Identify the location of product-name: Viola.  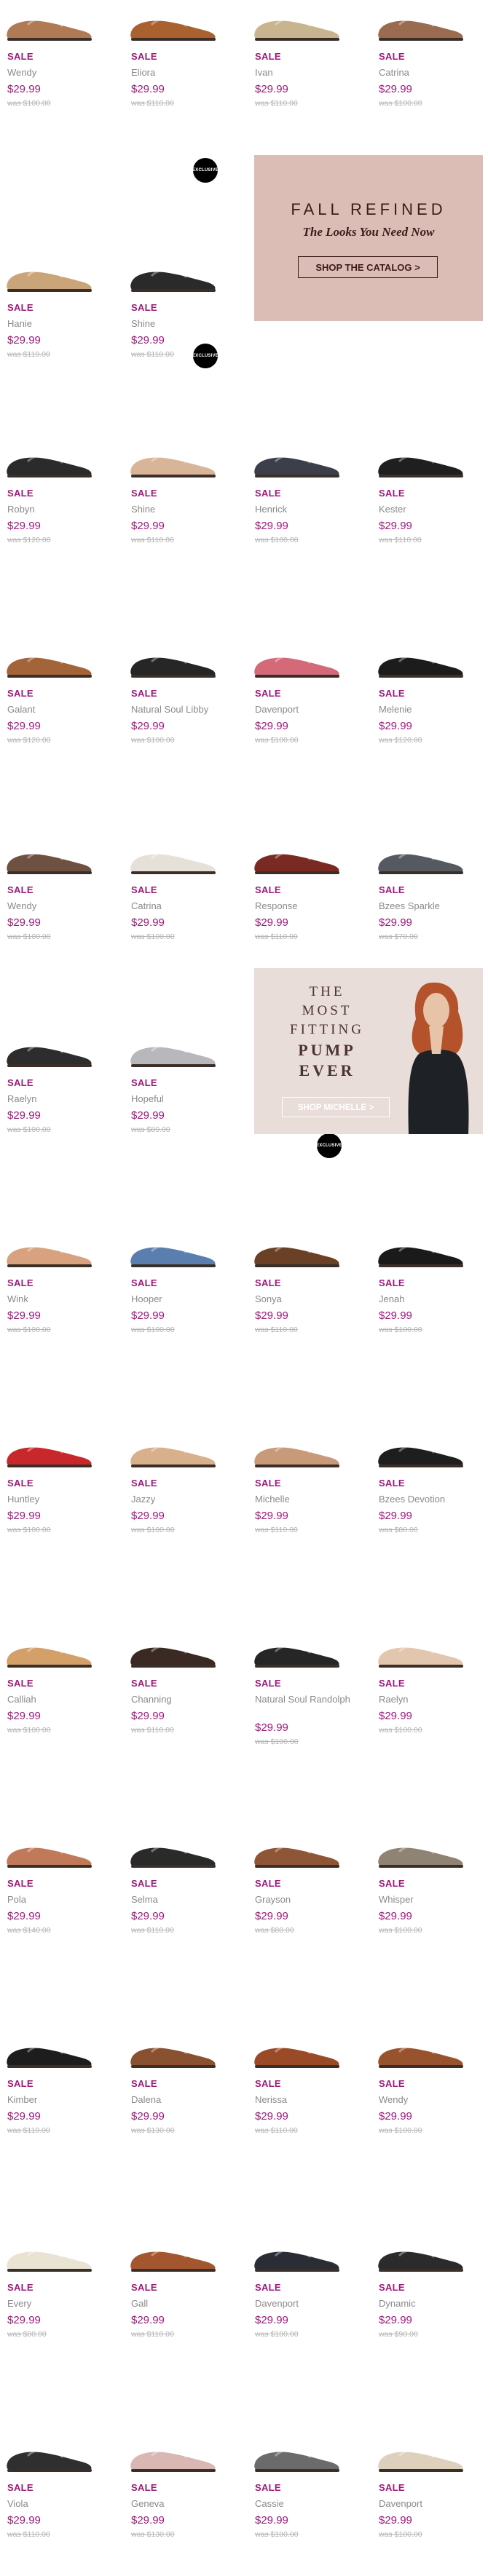
(17, 2503).